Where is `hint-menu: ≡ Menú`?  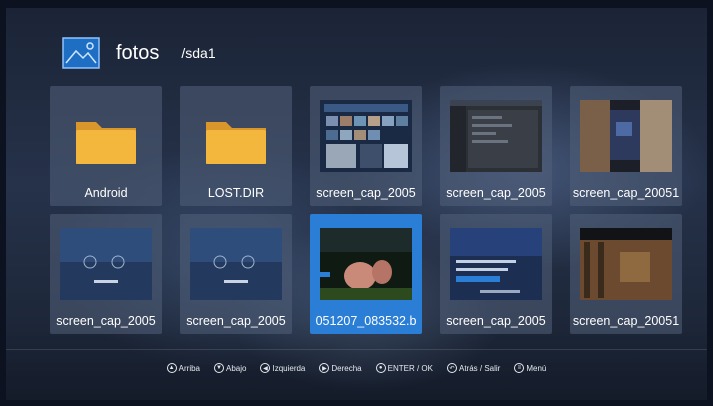 hint-menu: ≡ Menú is located at coordinates (530, 368).